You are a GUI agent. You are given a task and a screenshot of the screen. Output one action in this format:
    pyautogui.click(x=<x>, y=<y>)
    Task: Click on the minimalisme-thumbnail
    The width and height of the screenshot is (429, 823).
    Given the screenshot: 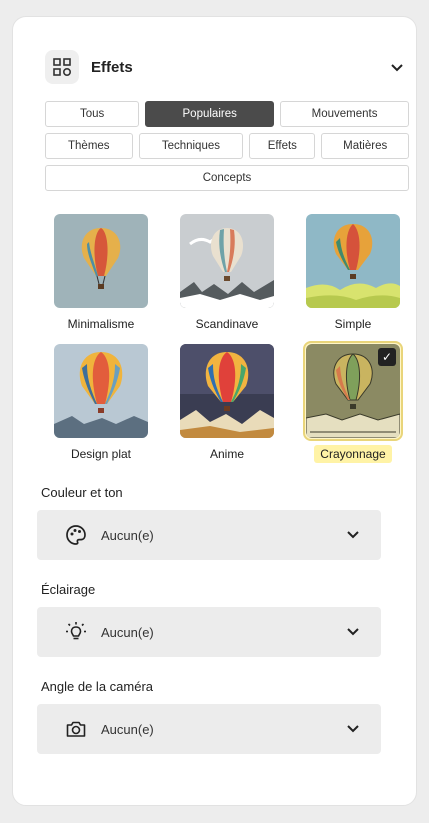 What is the action you would take?
    pyautogui.click(x=101, y=261)
    